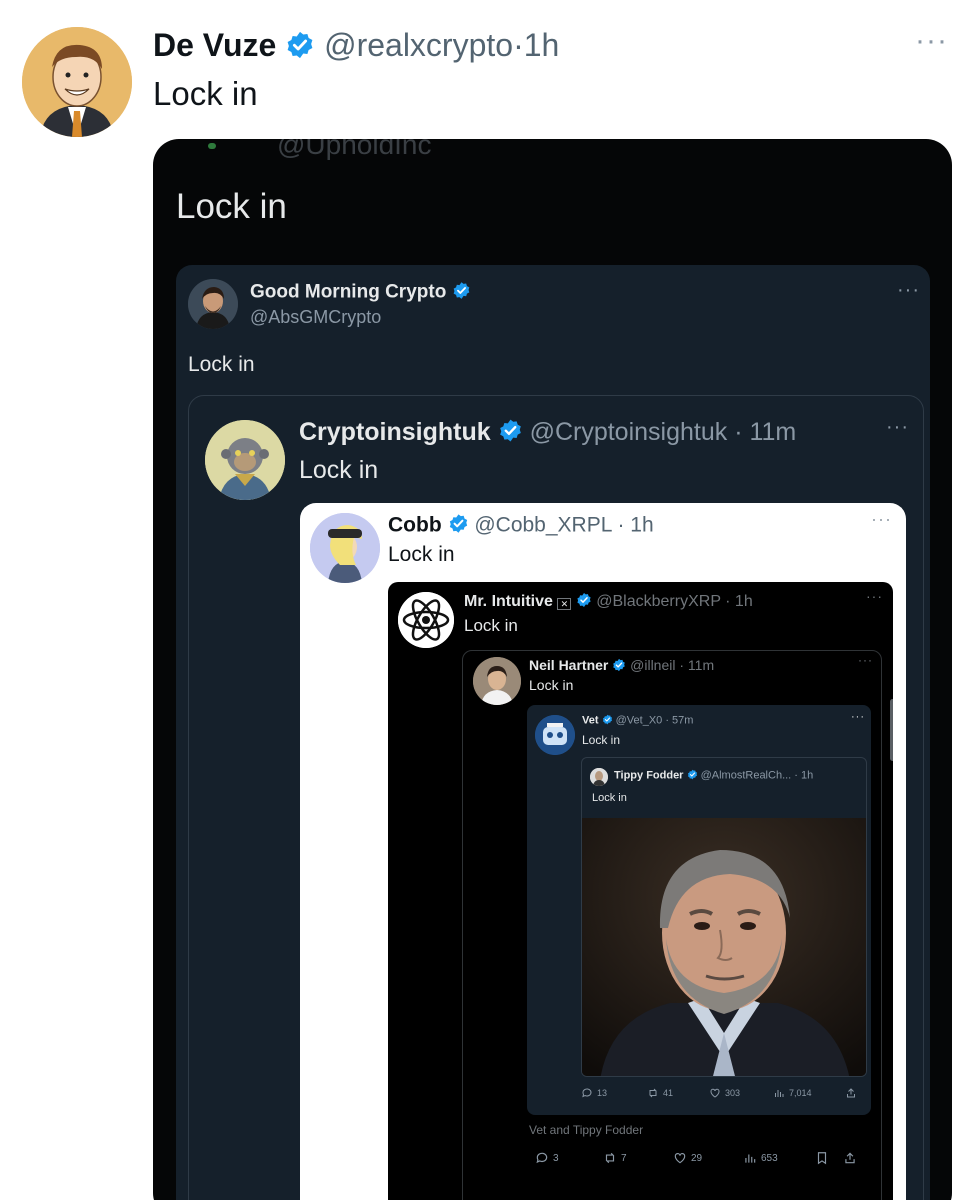  I want to click on vet-text: Lock in, so click(601, 740).